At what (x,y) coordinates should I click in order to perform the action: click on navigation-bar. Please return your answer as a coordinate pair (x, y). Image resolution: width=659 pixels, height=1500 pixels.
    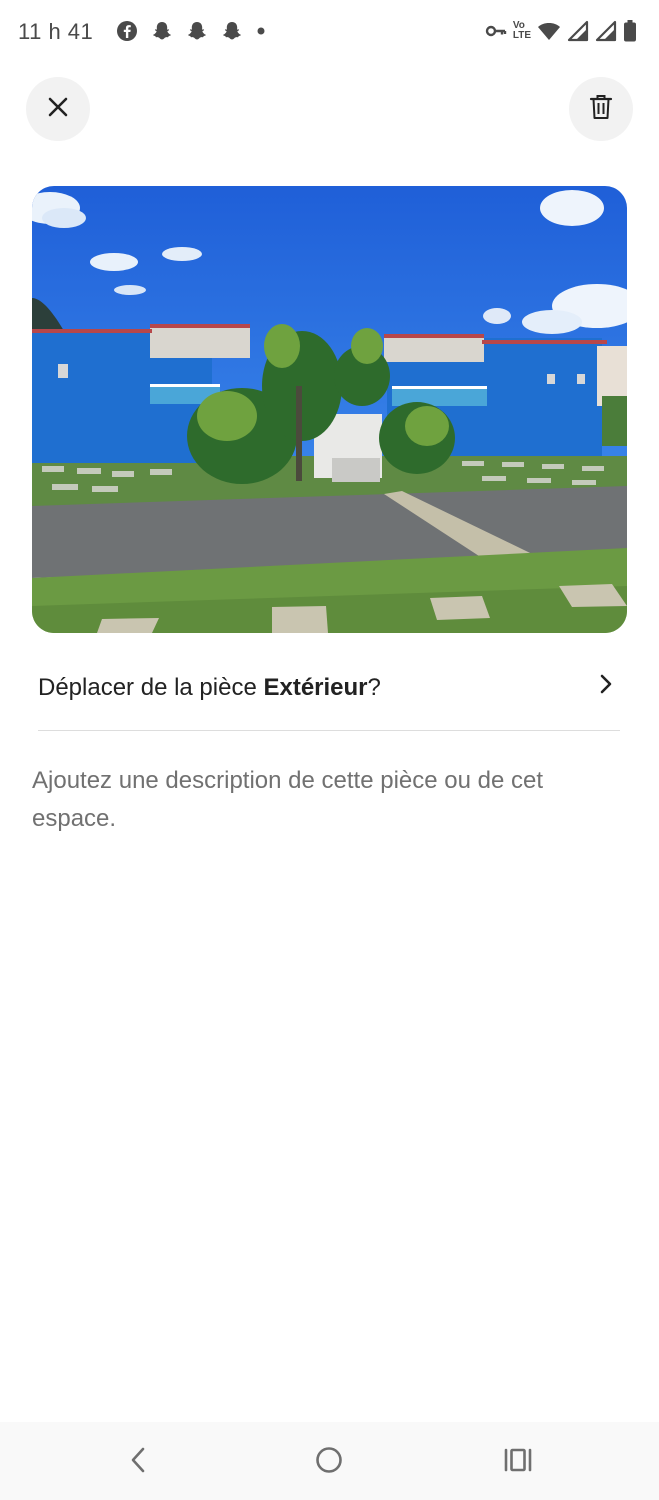
    Looking at the image, I should click on (329, 1461).